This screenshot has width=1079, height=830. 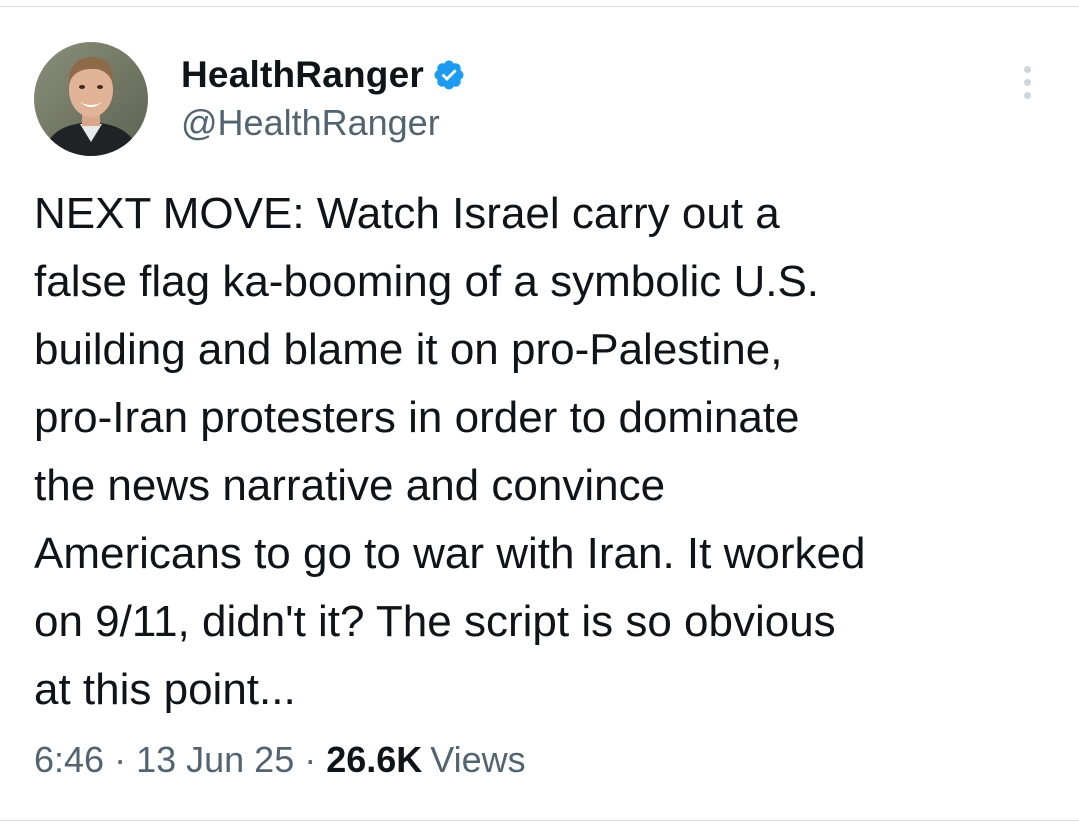 I want to click on tweet-date: 13 Jun 25, so click(x=215, y=760).